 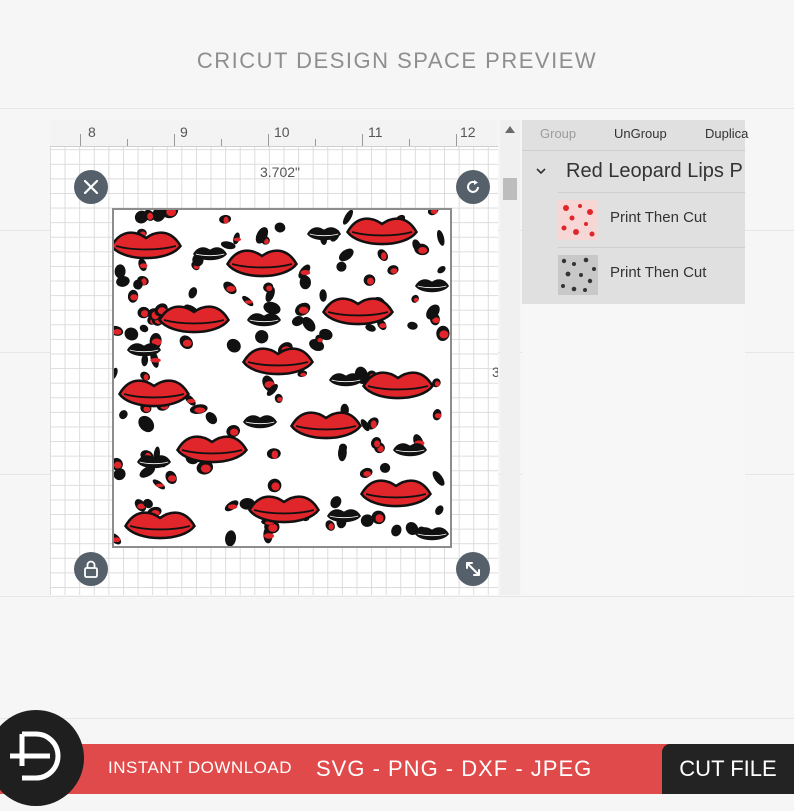 I want to click on ungroup-button: UnGroup, so click(x=640, y=133).